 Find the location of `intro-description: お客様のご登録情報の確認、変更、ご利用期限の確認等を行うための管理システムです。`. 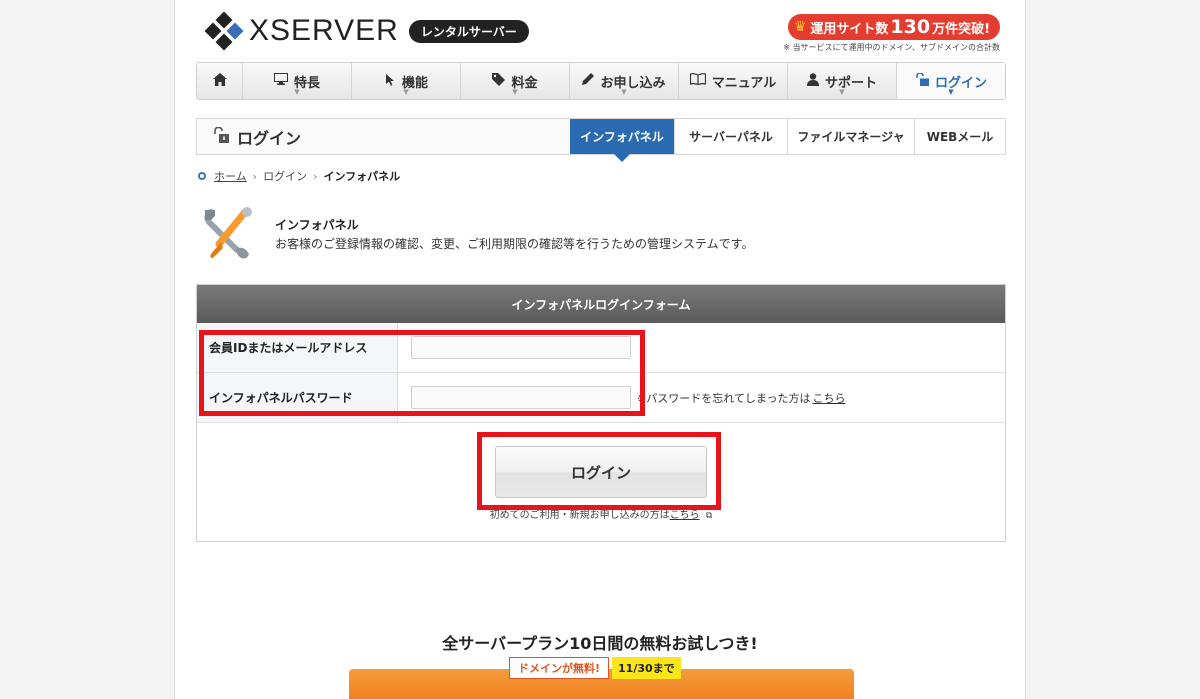

intro-description: お客様のご登録情報の確認、変更、ご利用期限の確認等を行うための管理システムです。 is located at coordinates (514, 244).